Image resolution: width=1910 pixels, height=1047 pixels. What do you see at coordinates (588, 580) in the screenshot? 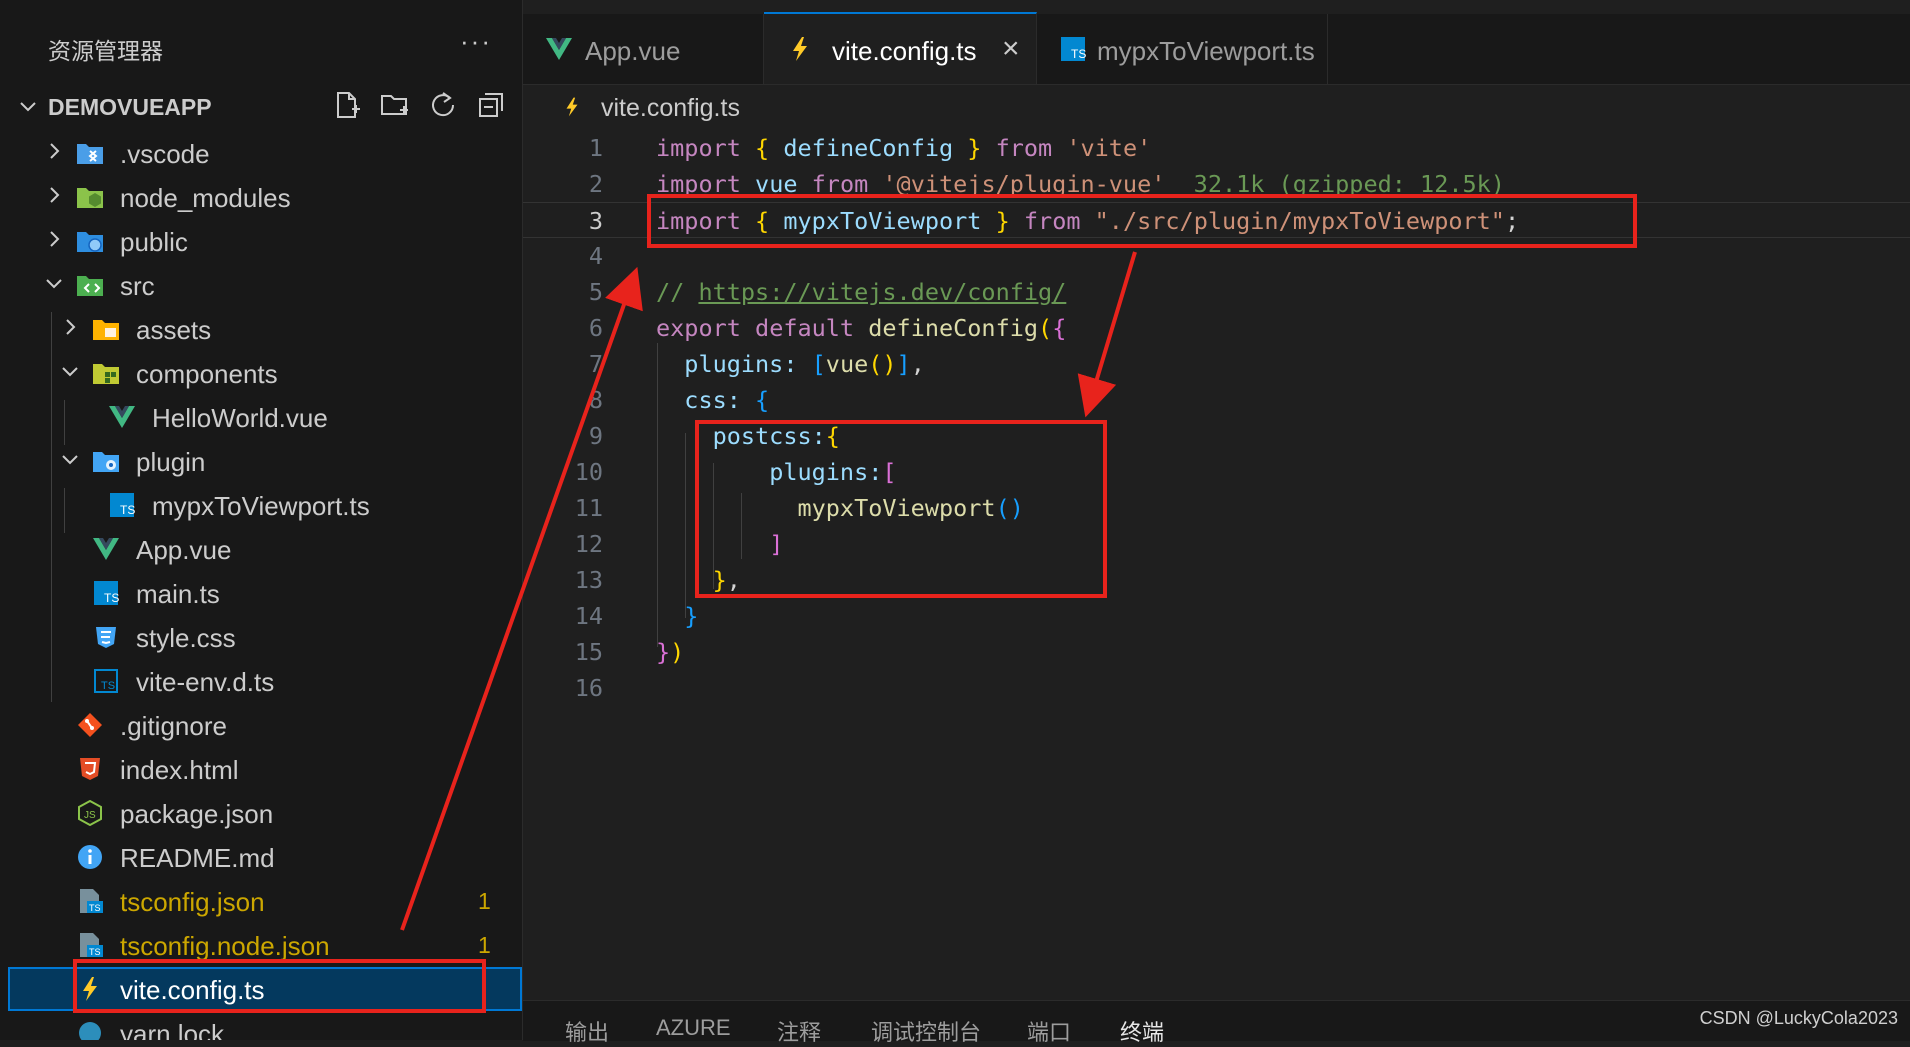
I see `line-number: 13` at bounding box center [588, 580].